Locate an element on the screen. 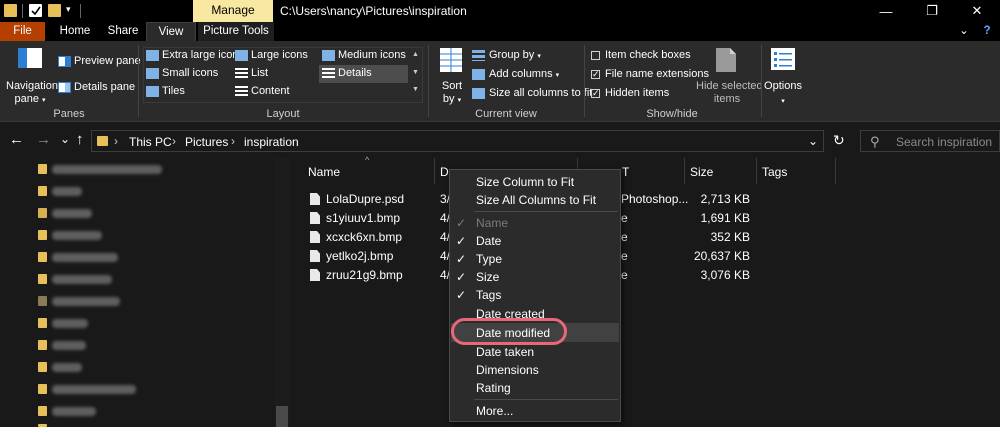 The height and width of the screenshot is (427, 1000). medium-icons-label: Medium icons is located at coordinates (372, 55).